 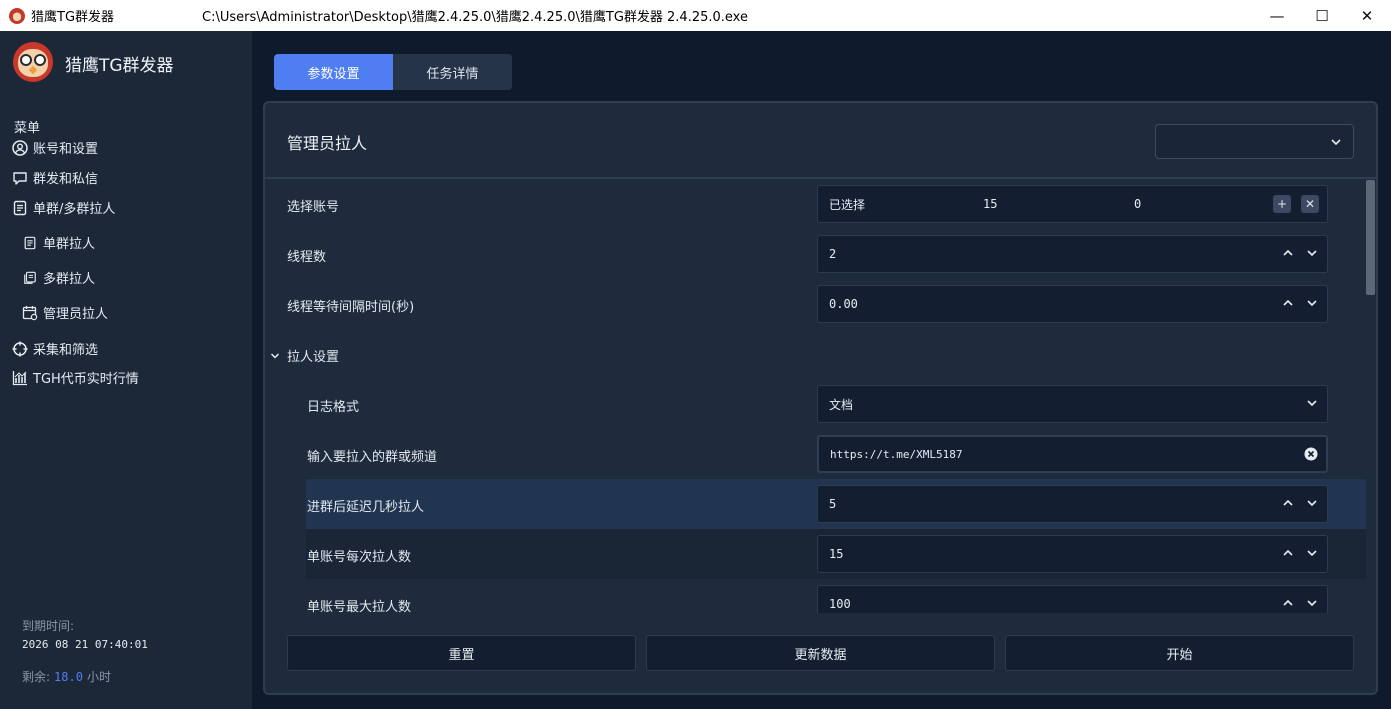 I want to click on sidebar-item-multi-group-pull: 多群拉人, so click(x=58, y=277).